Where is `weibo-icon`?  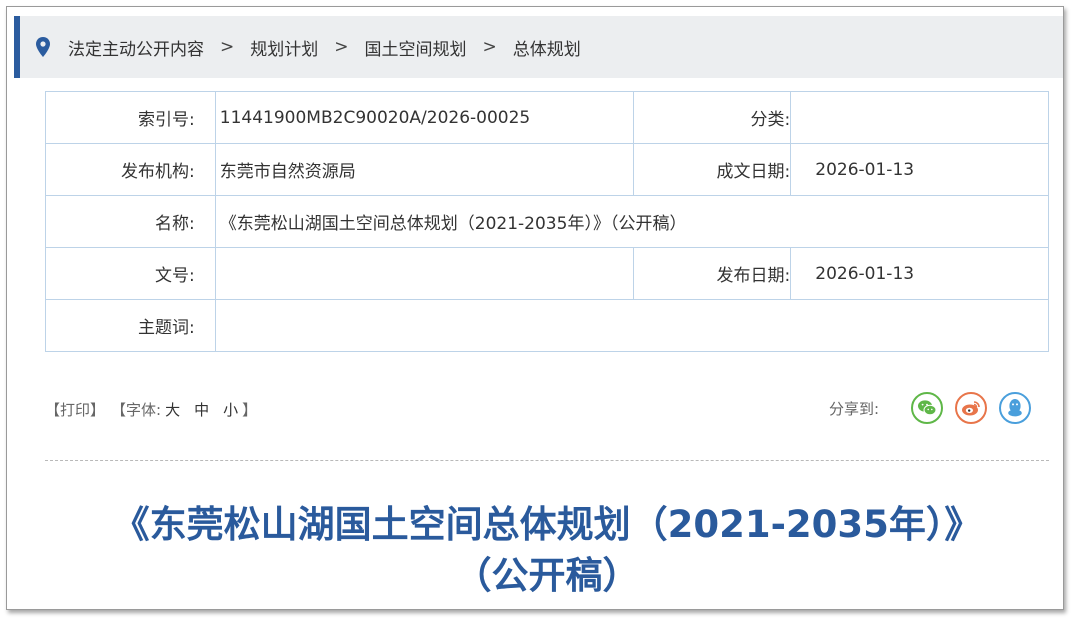
weibo-icon is located at coordinates (971, 408).